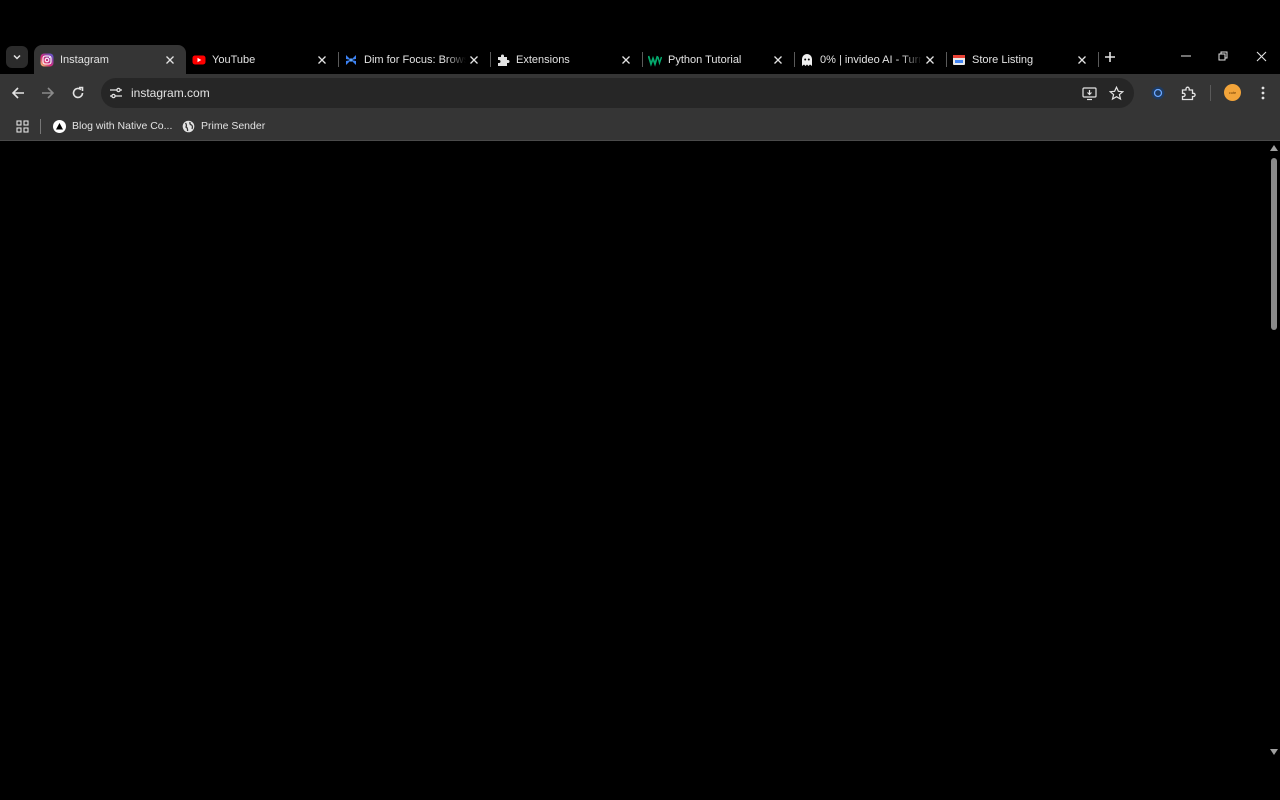 The image size is (1280, 800). Describe the element at coordinates (170, 93) in the screenshot. I see `url-text: instagram.com` at that location.